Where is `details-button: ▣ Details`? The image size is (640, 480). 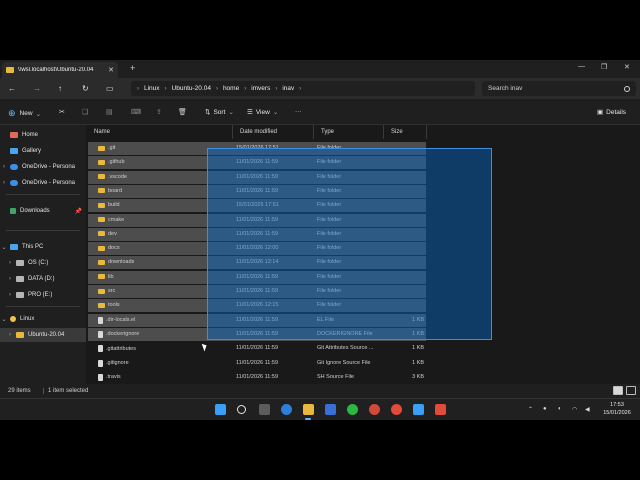 details-button: ▣ Details is located at coordinates (612, 112).